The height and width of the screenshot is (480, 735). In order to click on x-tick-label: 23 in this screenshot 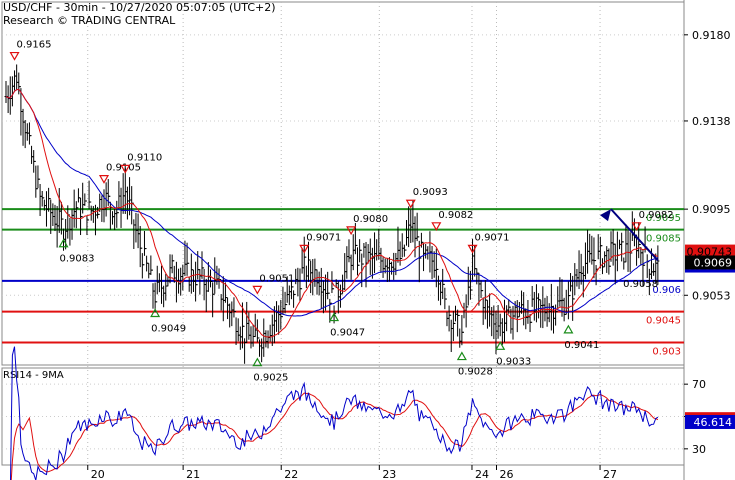, I will do `click(389, 474)`.